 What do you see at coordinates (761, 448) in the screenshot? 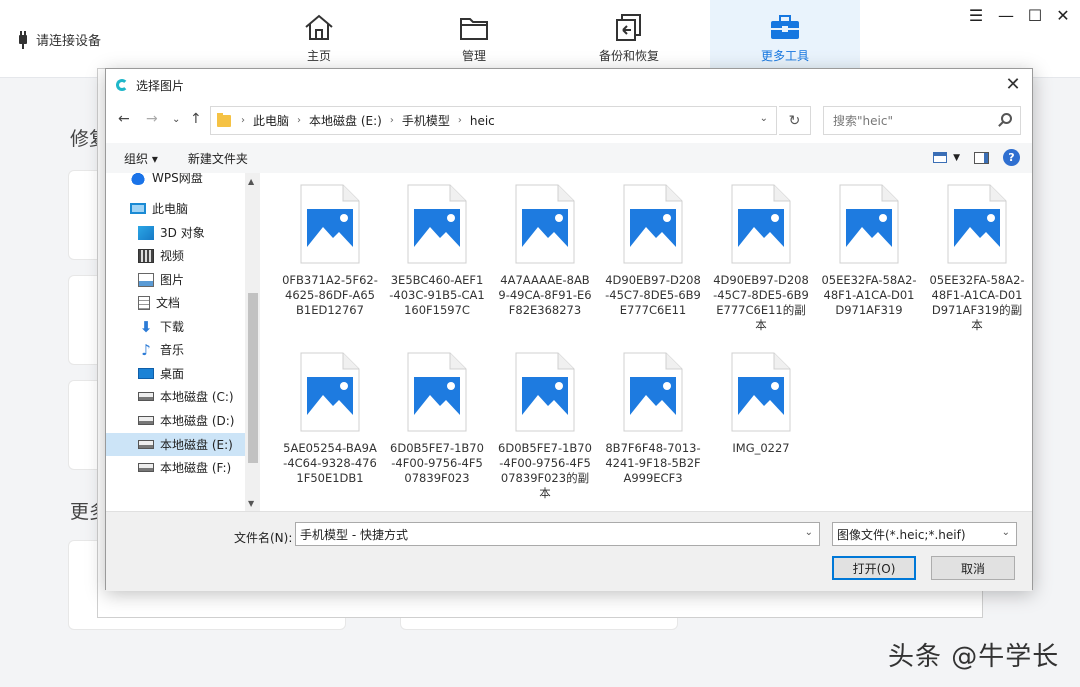
I see `file-name: IMG_0227` at bounding box center [761, 448].